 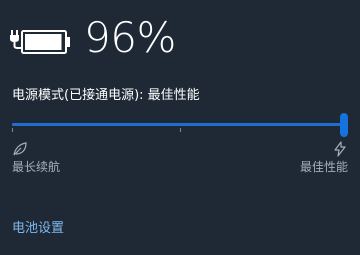 I want to click on leaf-icon, so click(x=20, y=149).